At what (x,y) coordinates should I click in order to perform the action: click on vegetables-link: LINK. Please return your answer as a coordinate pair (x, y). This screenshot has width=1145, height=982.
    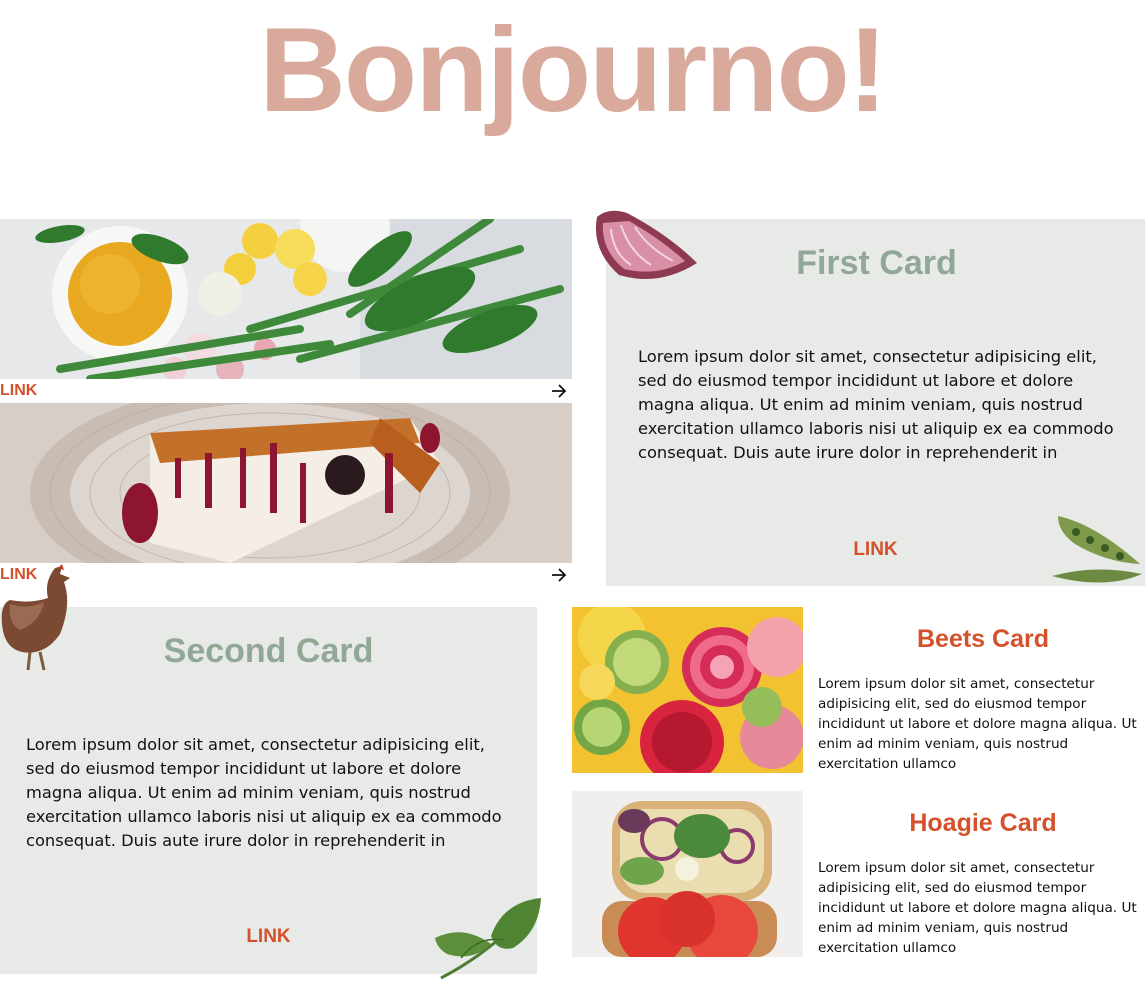
    Looking at the image, I should click on (18, 391).